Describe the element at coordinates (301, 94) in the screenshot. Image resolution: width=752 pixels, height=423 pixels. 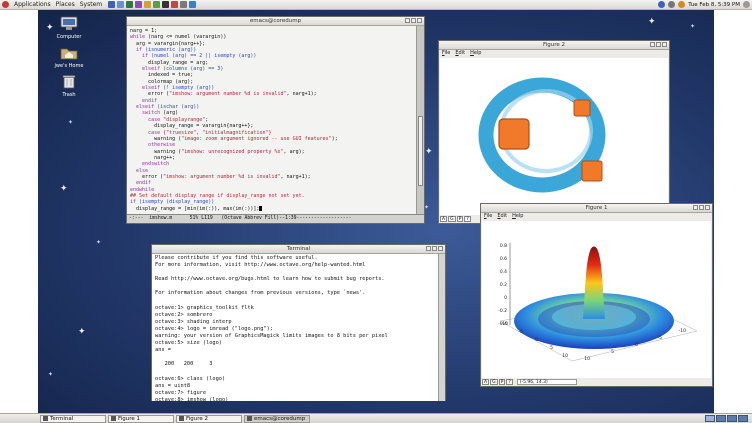
I see `code-token: , narg+1);` at that location.